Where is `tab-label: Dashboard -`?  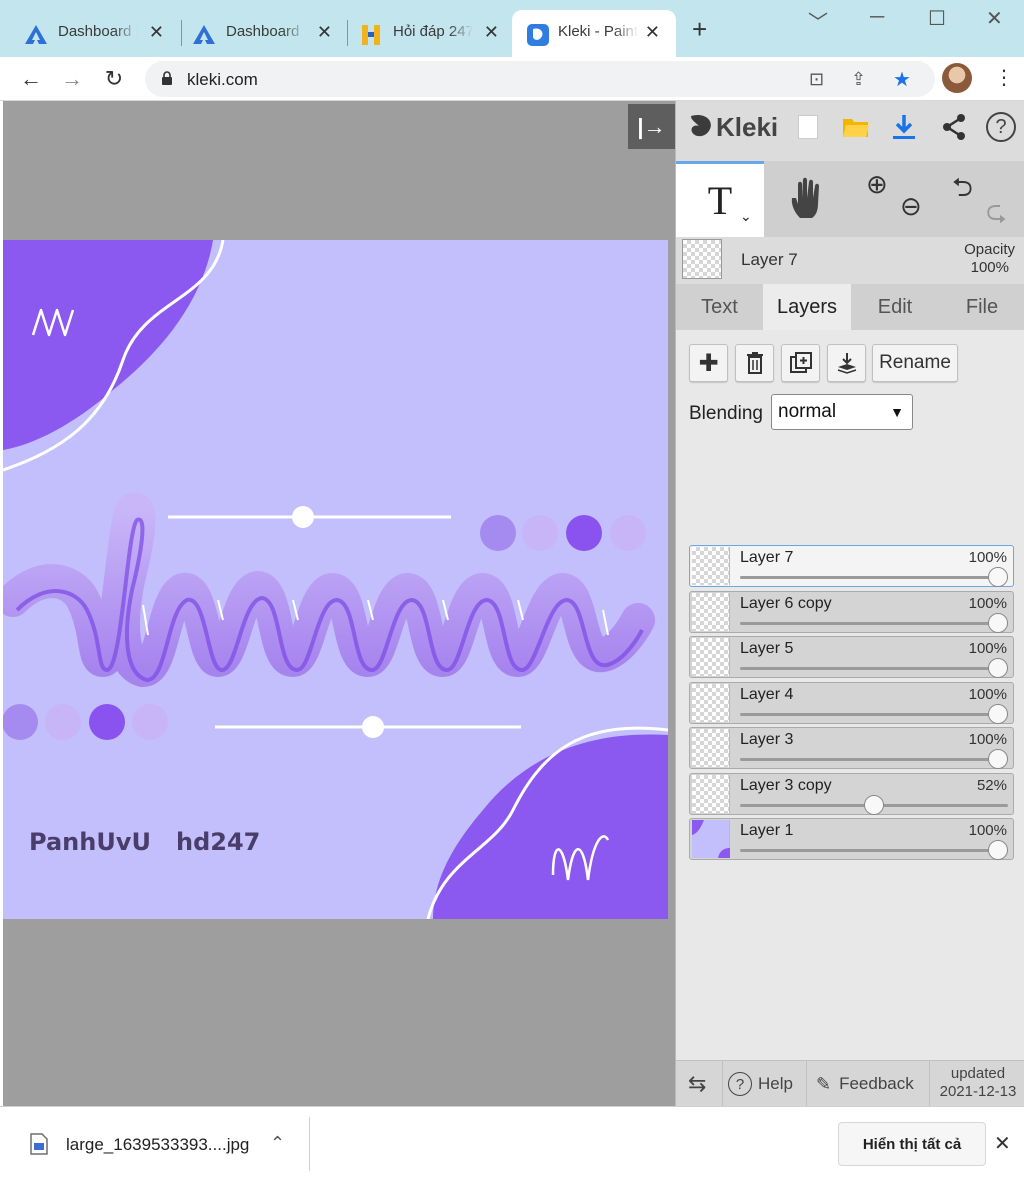
tab-label: Dashboard - is located at coordinates (266, 31).